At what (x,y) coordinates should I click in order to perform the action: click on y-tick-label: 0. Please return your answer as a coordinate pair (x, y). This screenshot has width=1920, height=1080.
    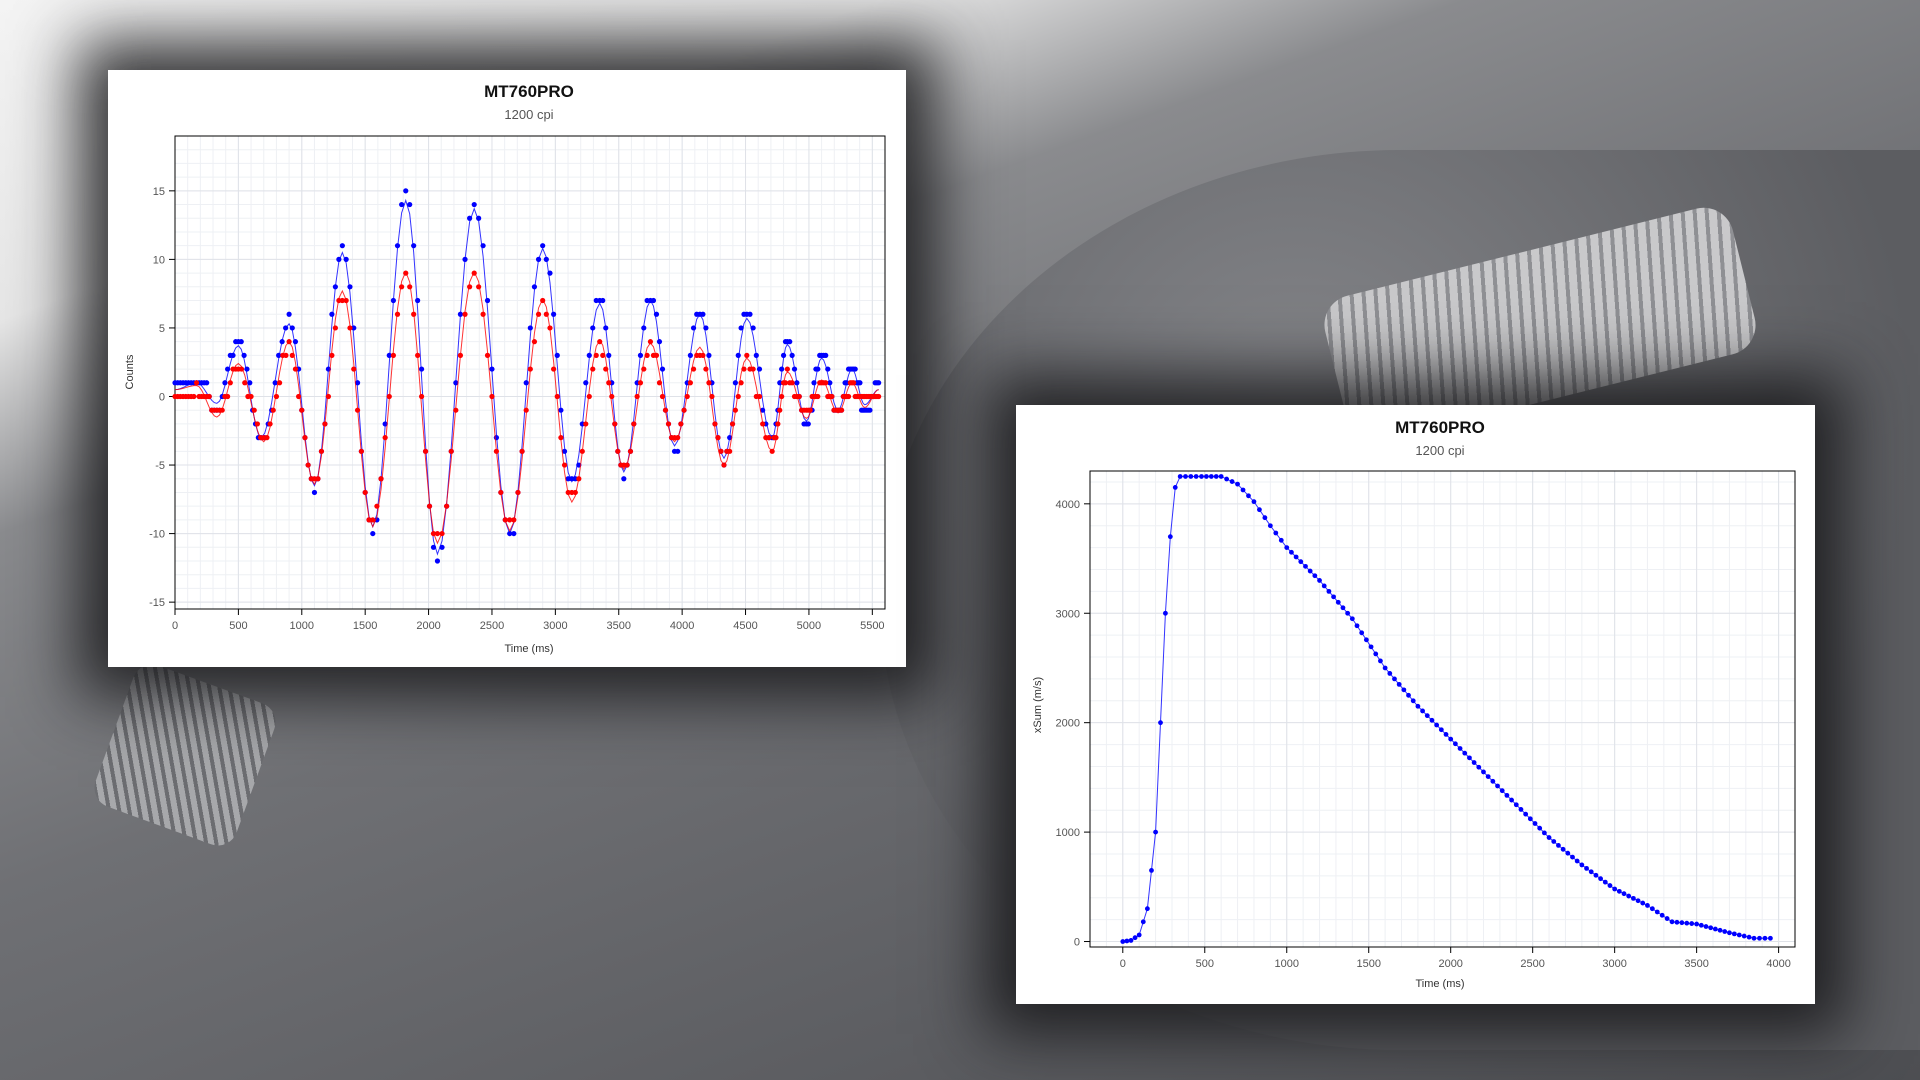
    Looking at the image, I should click on (1077, 943).